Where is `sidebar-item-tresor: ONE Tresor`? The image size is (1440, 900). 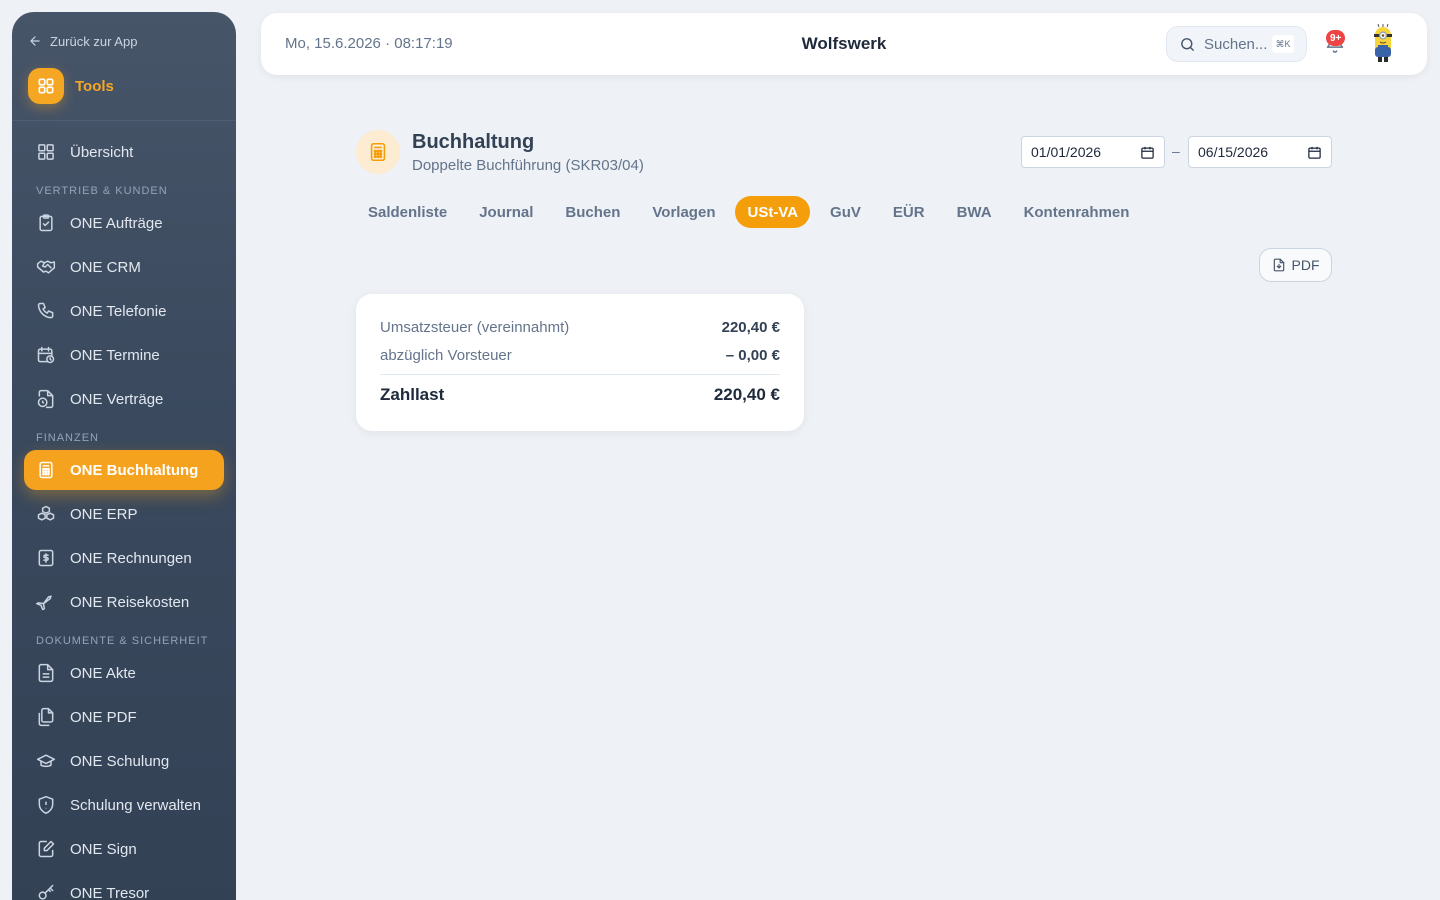
sidebar-item-tresor: ONE Tresor is located at coordinates (124, 886).